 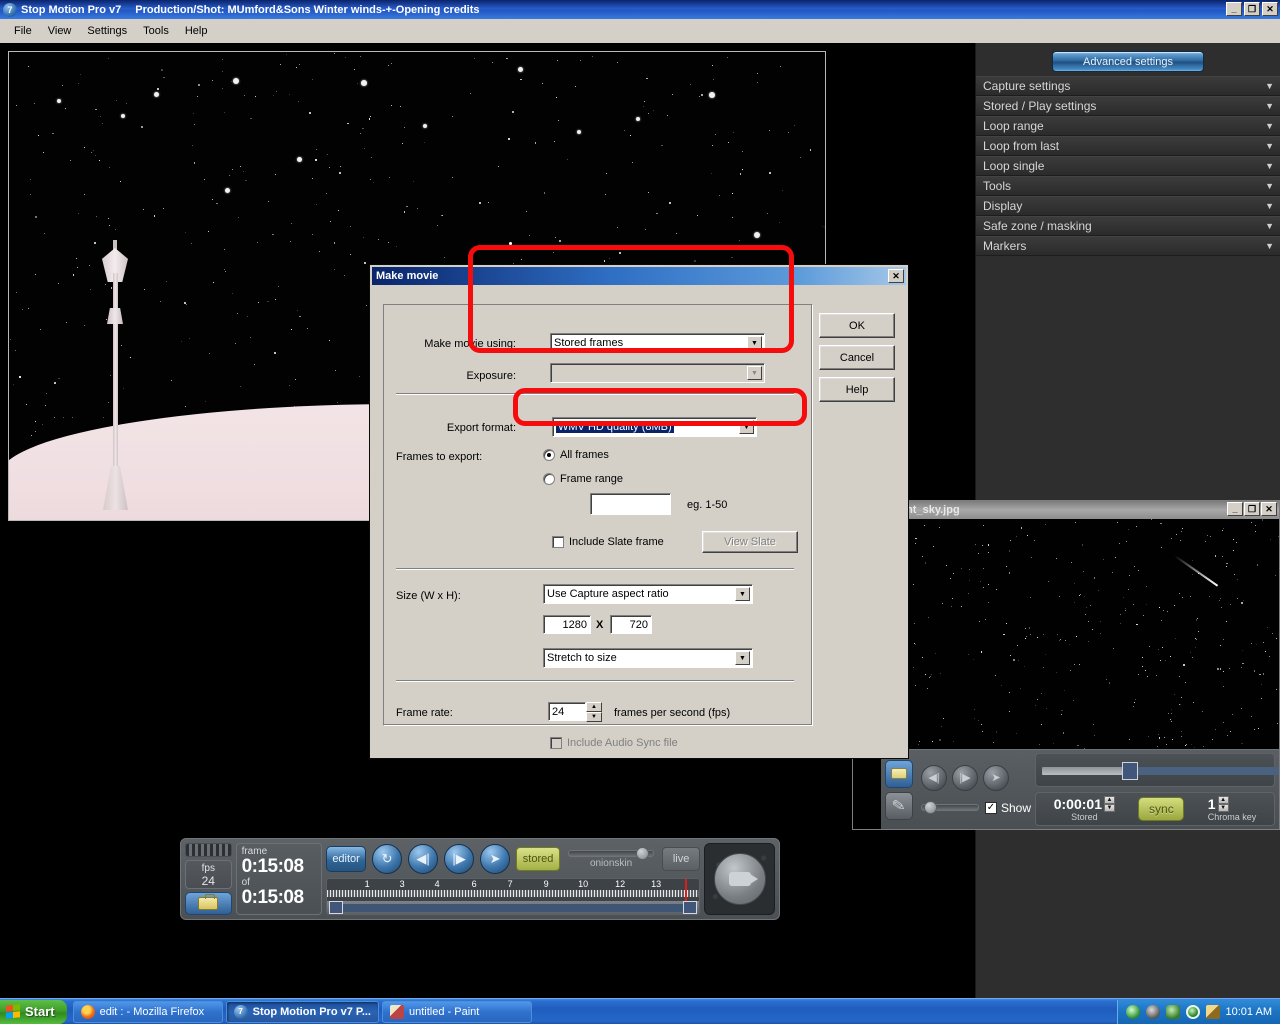 What do you see at coordinates (1128, 61) in the screenshot?
I see `advanced-settings-button: Advanced settings` at bounding box center [1128, 61].